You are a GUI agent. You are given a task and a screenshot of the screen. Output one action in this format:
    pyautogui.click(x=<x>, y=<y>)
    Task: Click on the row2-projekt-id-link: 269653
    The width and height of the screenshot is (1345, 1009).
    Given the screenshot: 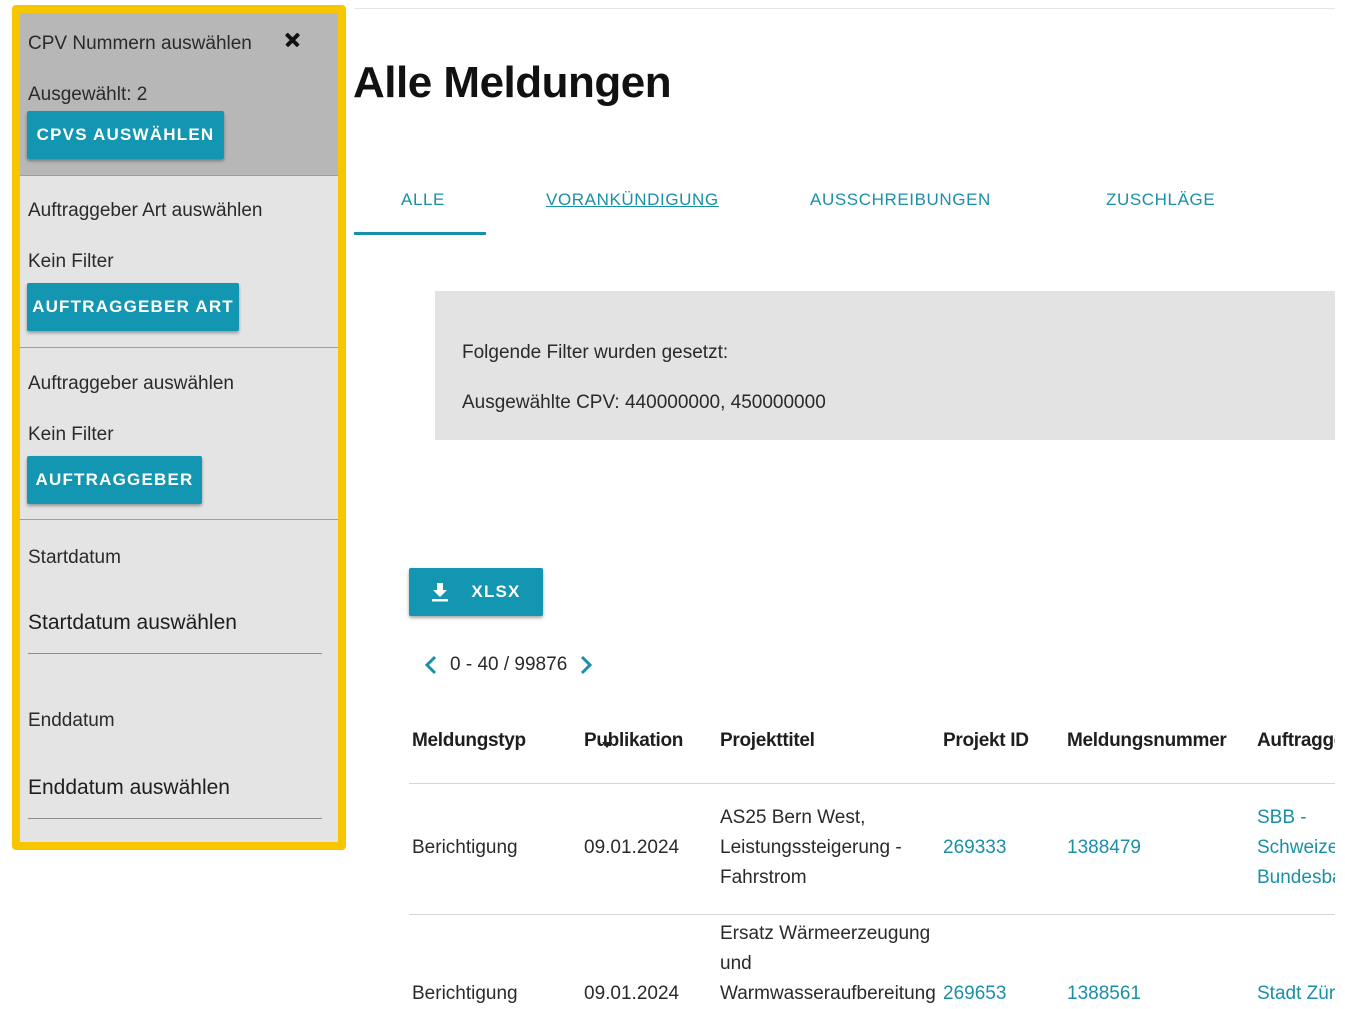 What is the action you would take?
    pyautogui.click(x=974, y=994)
    